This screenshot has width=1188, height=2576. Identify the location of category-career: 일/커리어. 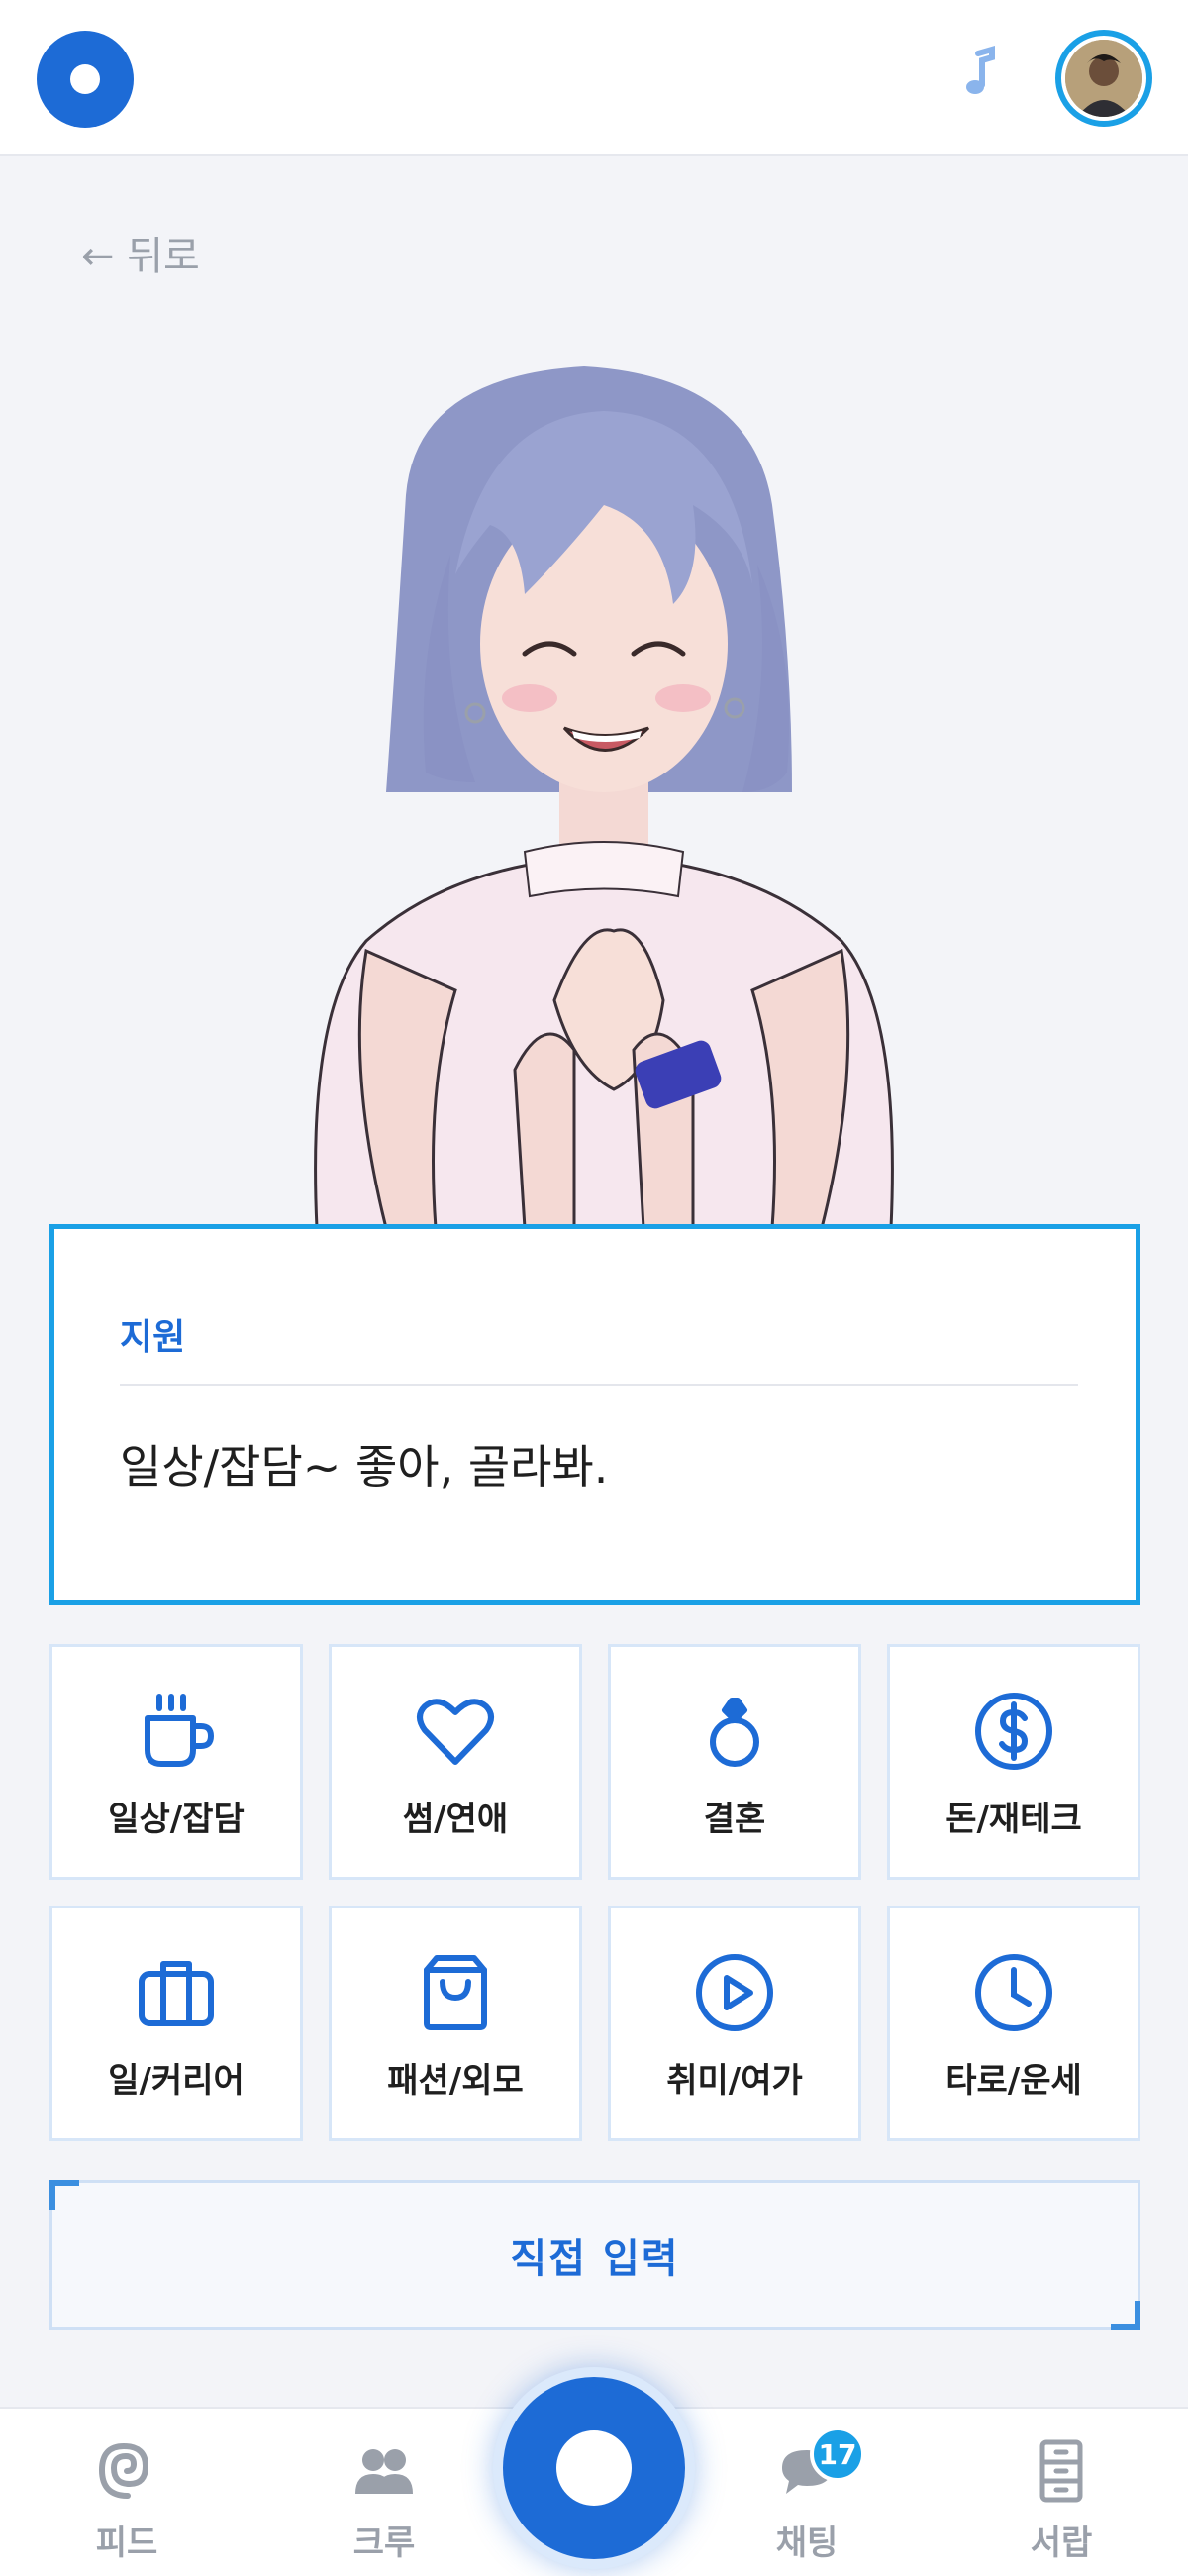
(176, 2023).